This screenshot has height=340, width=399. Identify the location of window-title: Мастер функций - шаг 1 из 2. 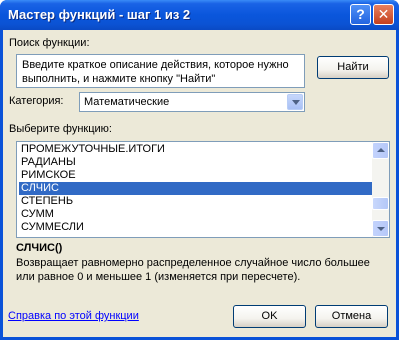
(99, 14).